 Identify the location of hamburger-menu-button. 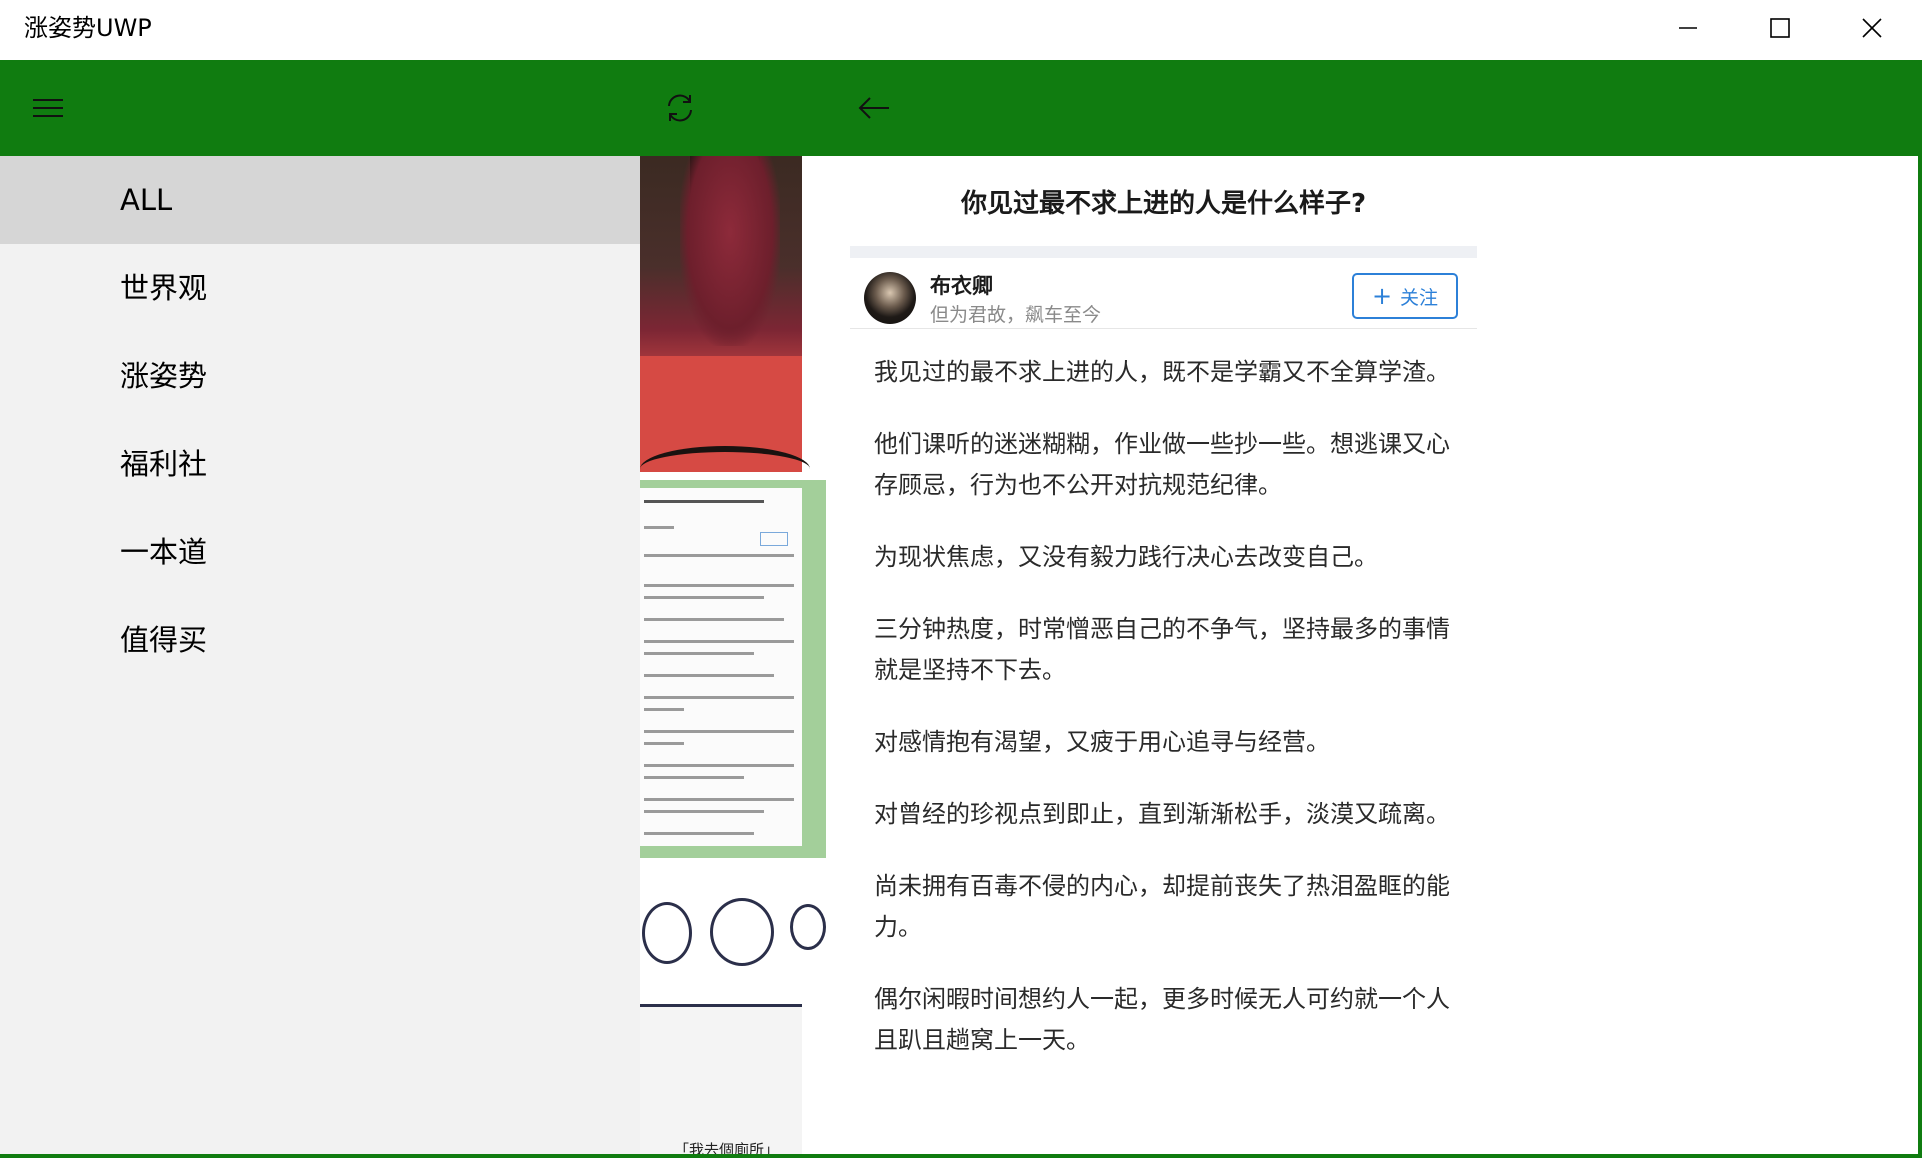
(48, 108).